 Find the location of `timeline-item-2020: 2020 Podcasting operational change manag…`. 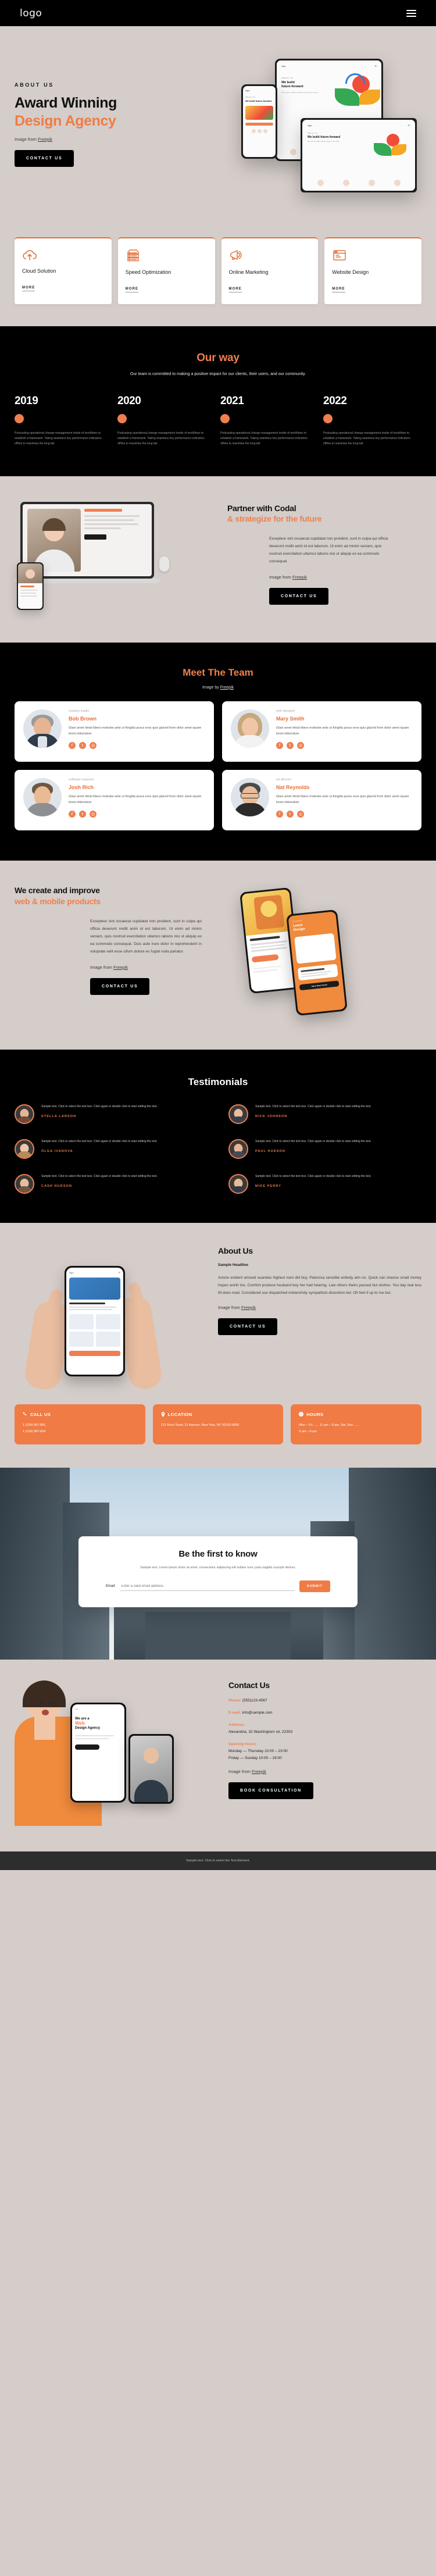

timeline-item-2020: 2020 Podcasting operational change manag… is located at coordinates (166, 421).